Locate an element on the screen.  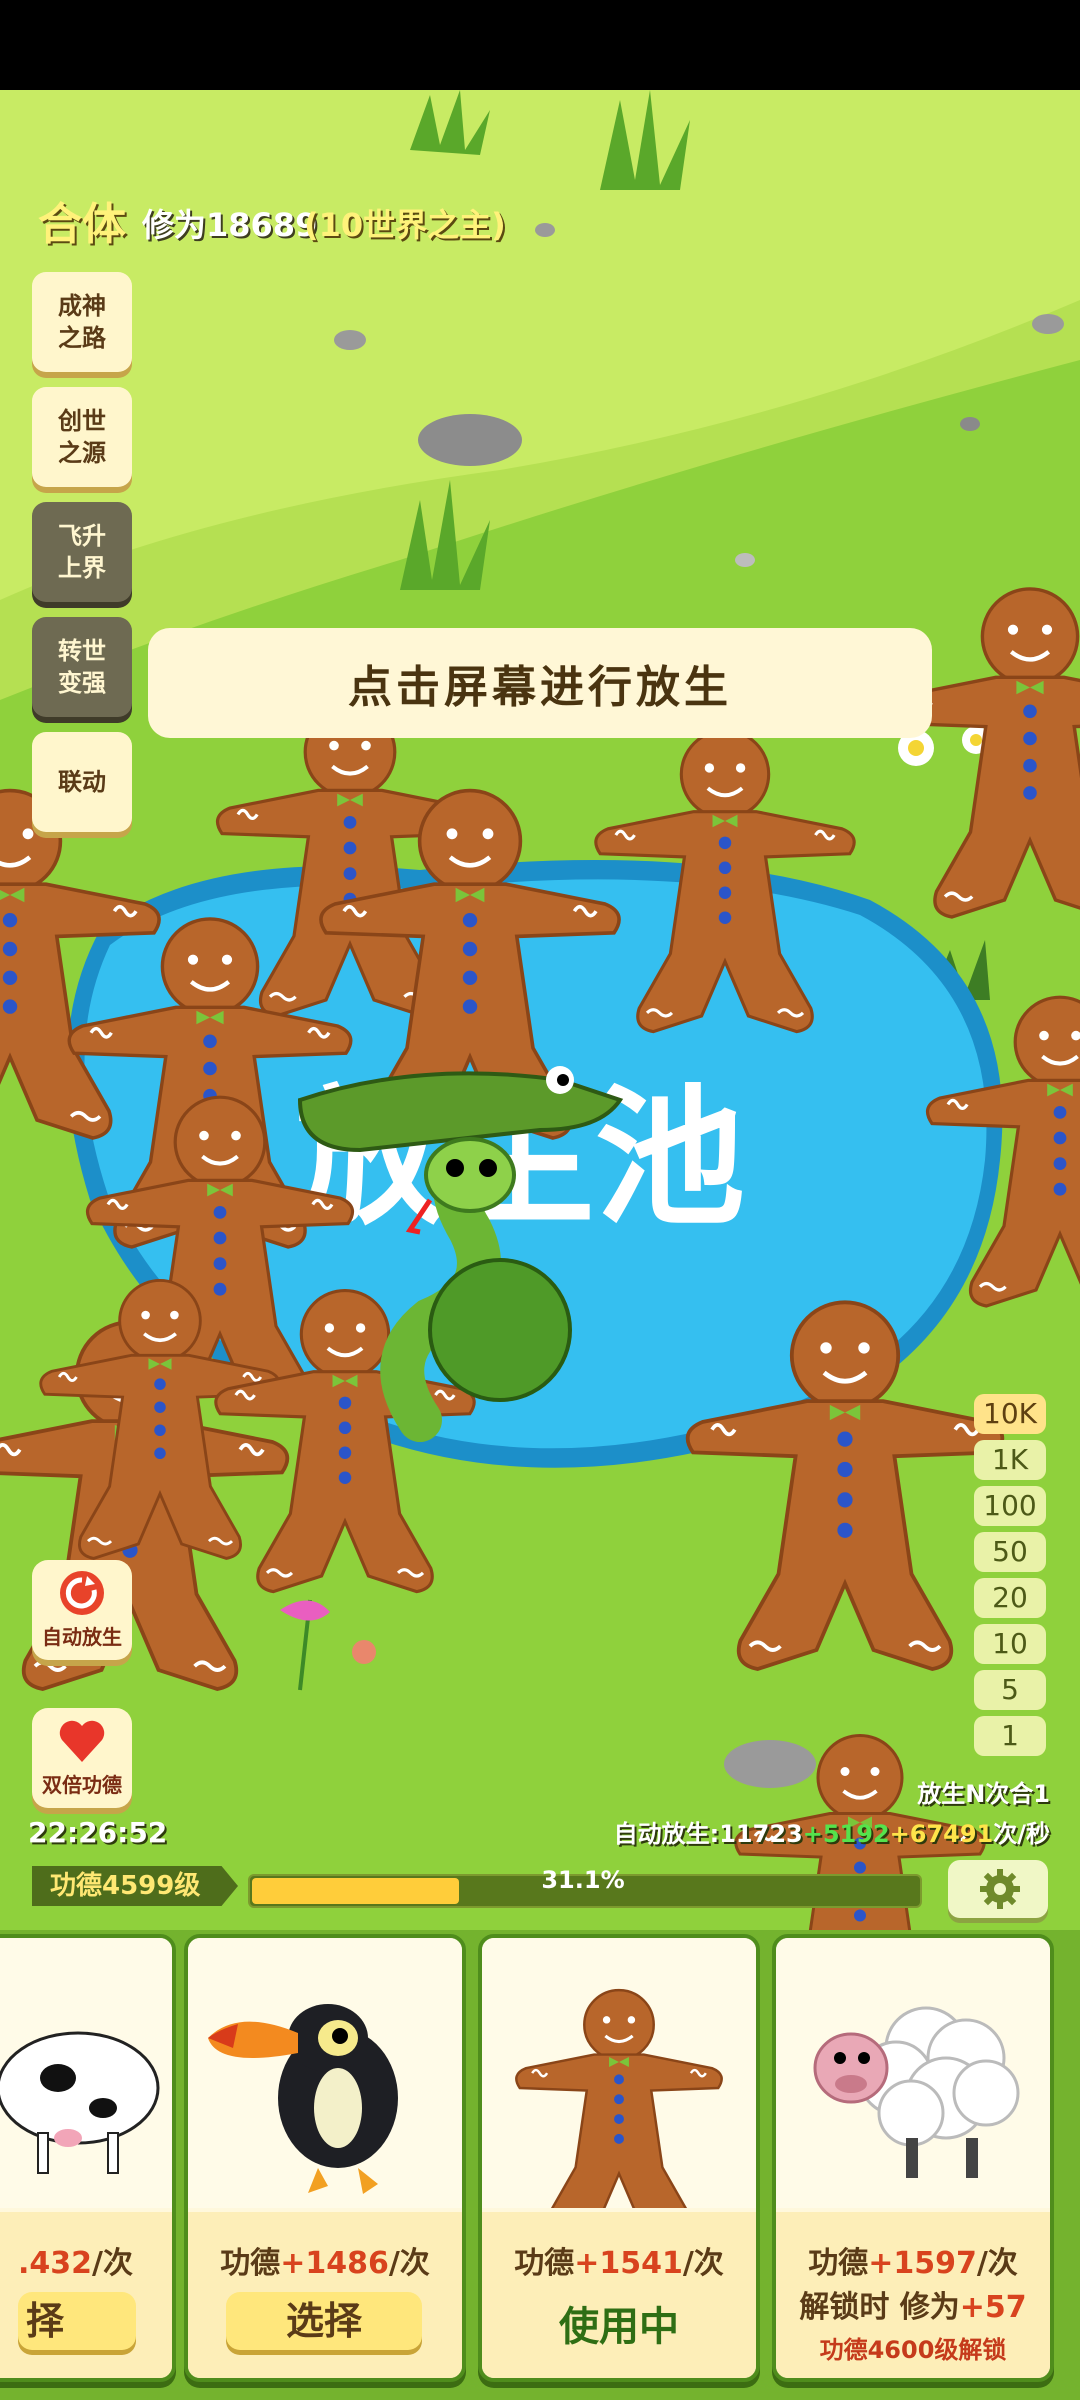
quantity-option-10k: 10K is located at coordinates (1010, 1414).